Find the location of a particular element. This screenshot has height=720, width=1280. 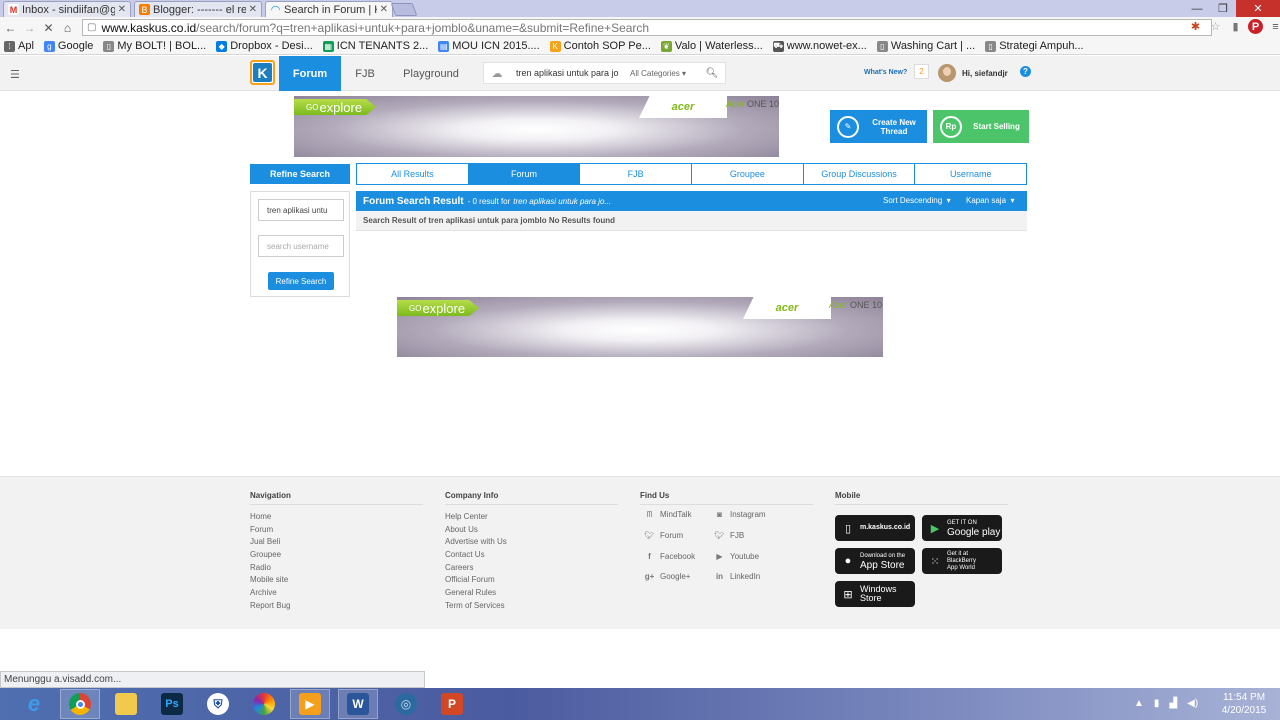

tab-forum: Forum is located at coordinates (524, 174).